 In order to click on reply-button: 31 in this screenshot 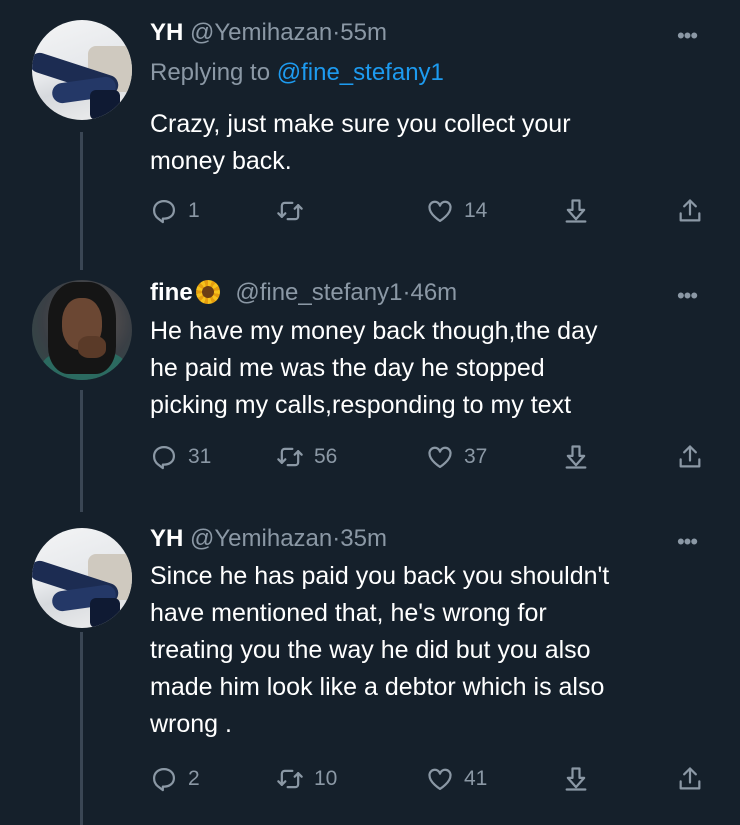, I will do `click(180, 457)`.